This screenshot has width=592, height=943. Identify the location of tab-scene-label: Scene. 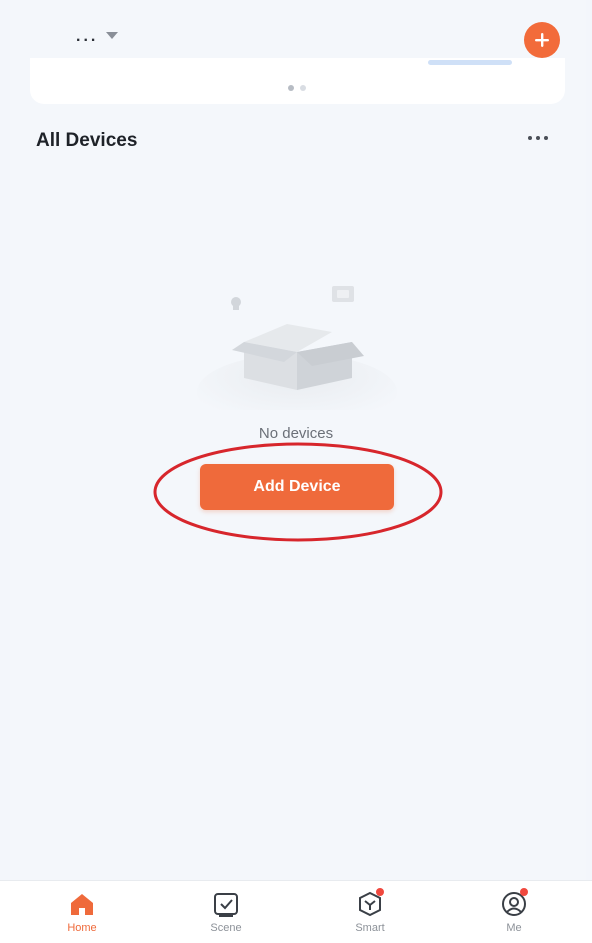
(226, 928).